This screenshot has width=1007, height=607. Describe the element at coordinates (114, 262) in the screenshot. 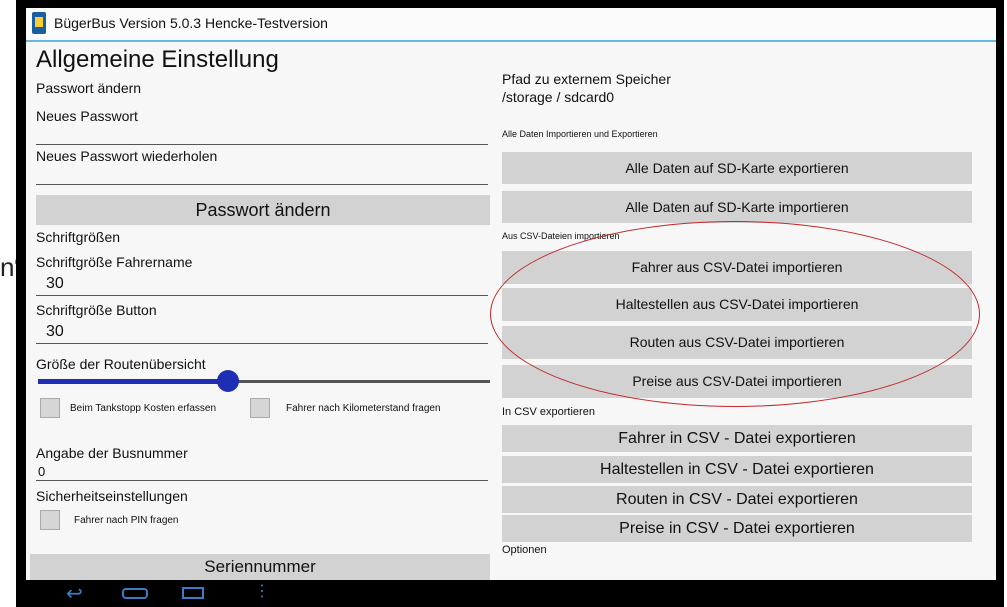

I see `driver-font-size-label: Schriftgröße Fahrername` at that location.